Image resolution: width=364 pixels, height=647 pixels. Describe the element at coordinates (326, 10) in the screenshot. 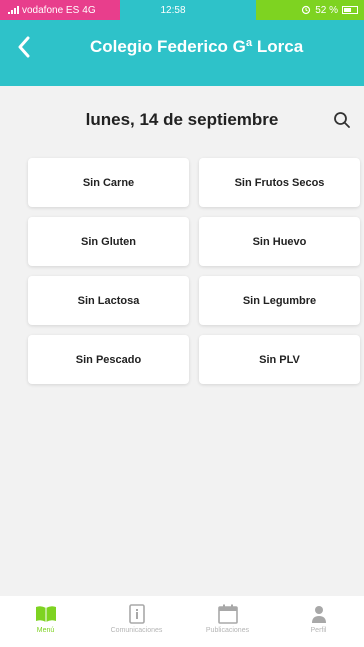

I see `battery-percent: 52 %` at that location.